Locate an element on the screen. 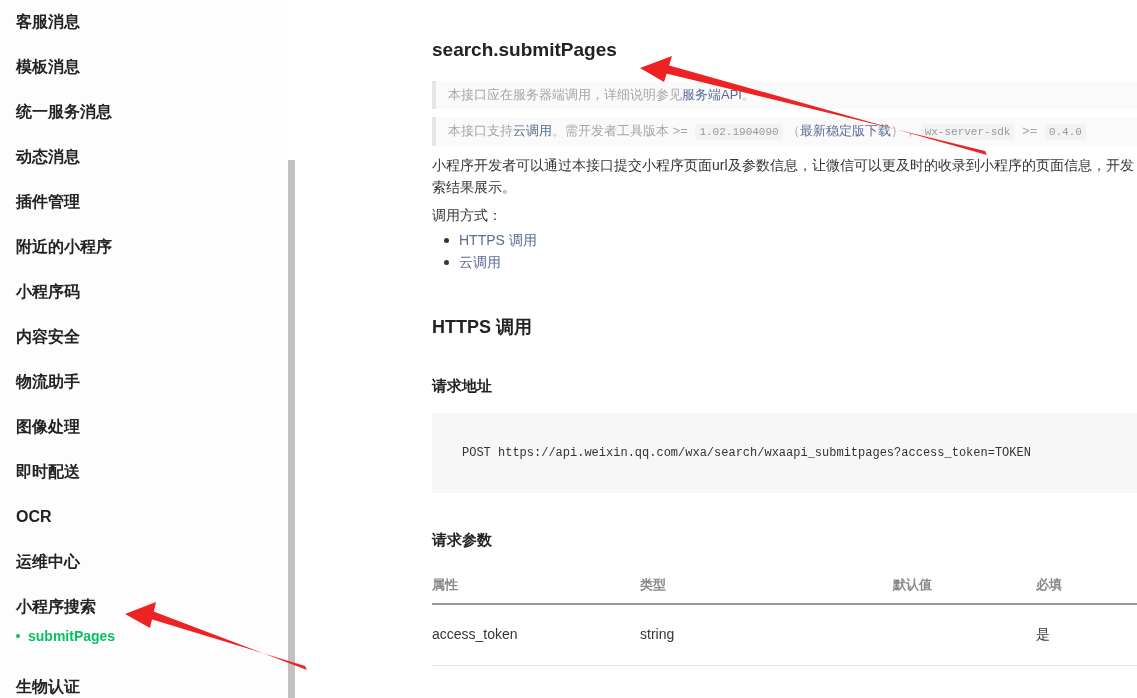 This screenshot has height=698, width=1137. note-text: 本接口支持云调用。需开发者工具版本 >= 1.02.1904090 （最新稳定版下载）， wx-server-sdk >= 0.4.0 is located at coordinates (792, 131).